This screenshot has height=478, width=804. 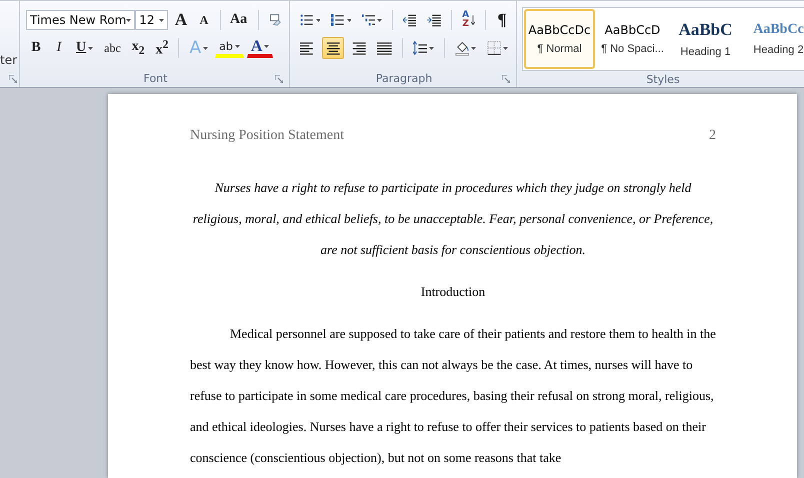 I want to click on font-name-field: Times New Rom, so click(x=81, y=20).